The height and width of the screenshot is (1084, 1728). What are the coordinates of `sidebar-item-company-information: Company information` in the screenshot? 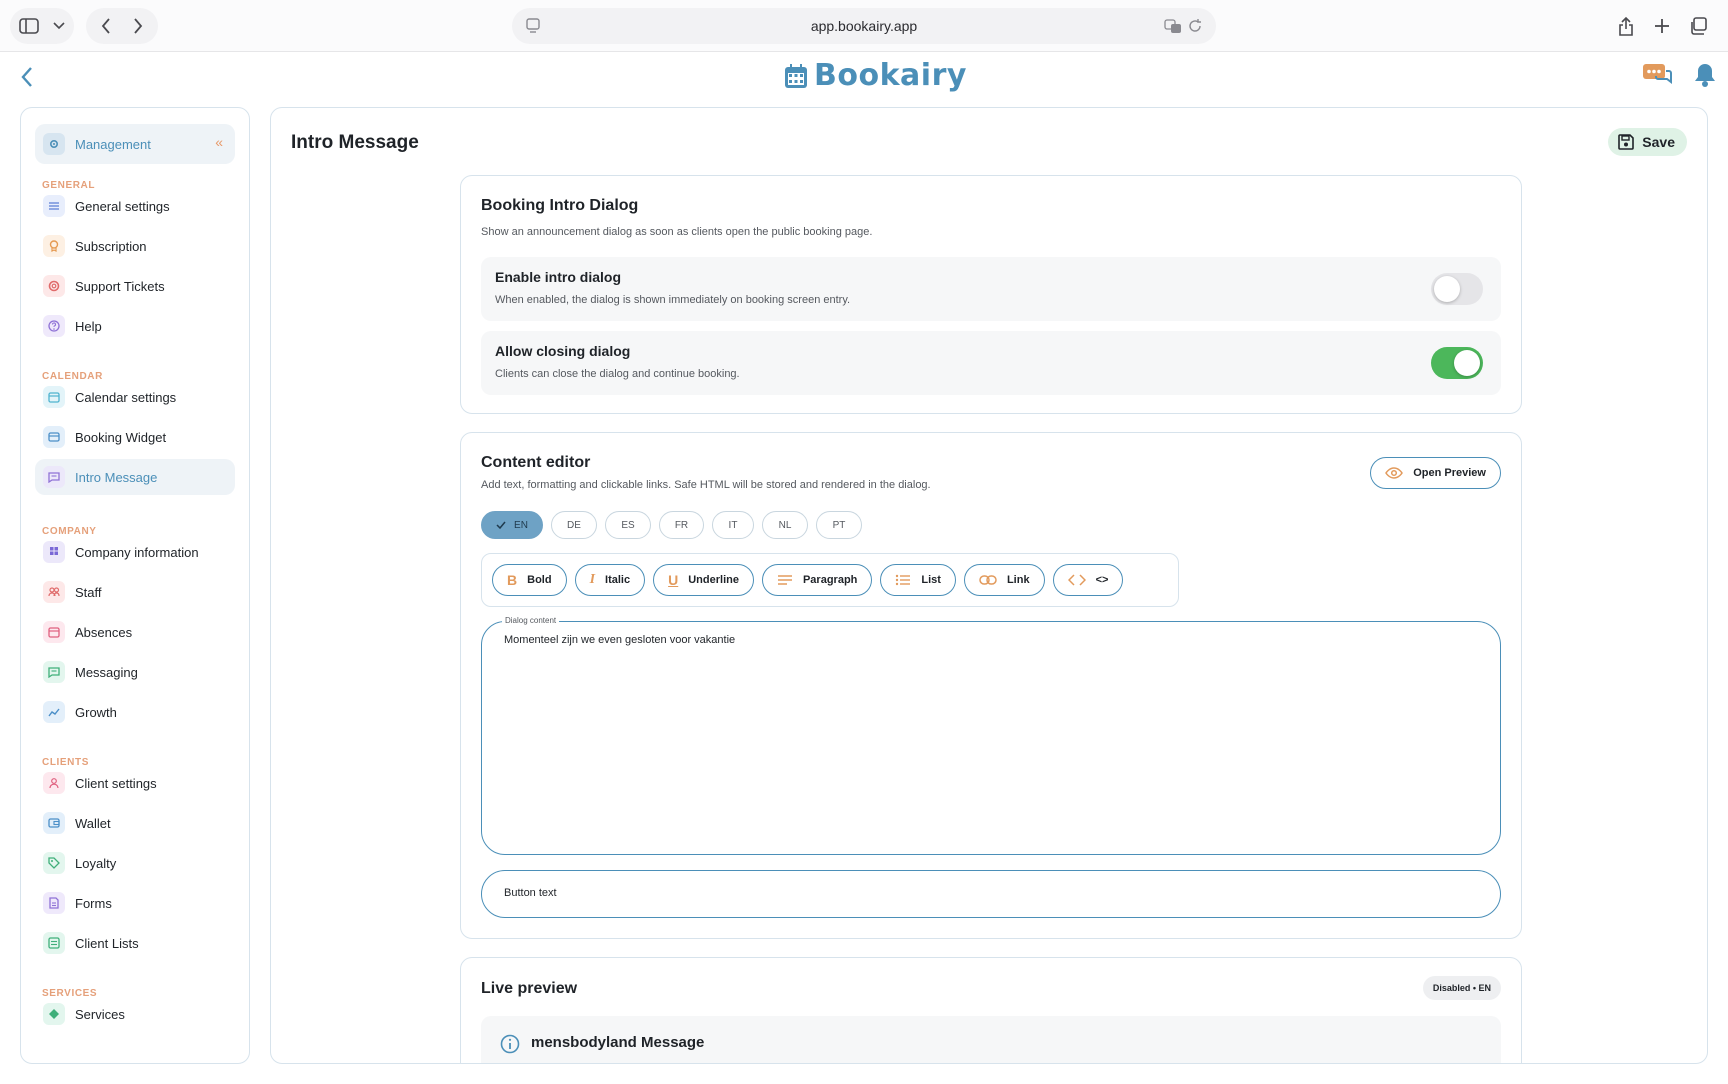 It's located at (135, 552).